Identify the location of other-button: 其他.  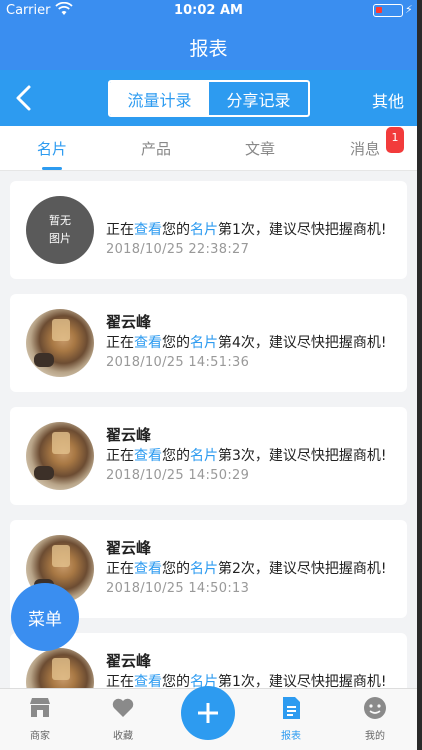
(388, 100).